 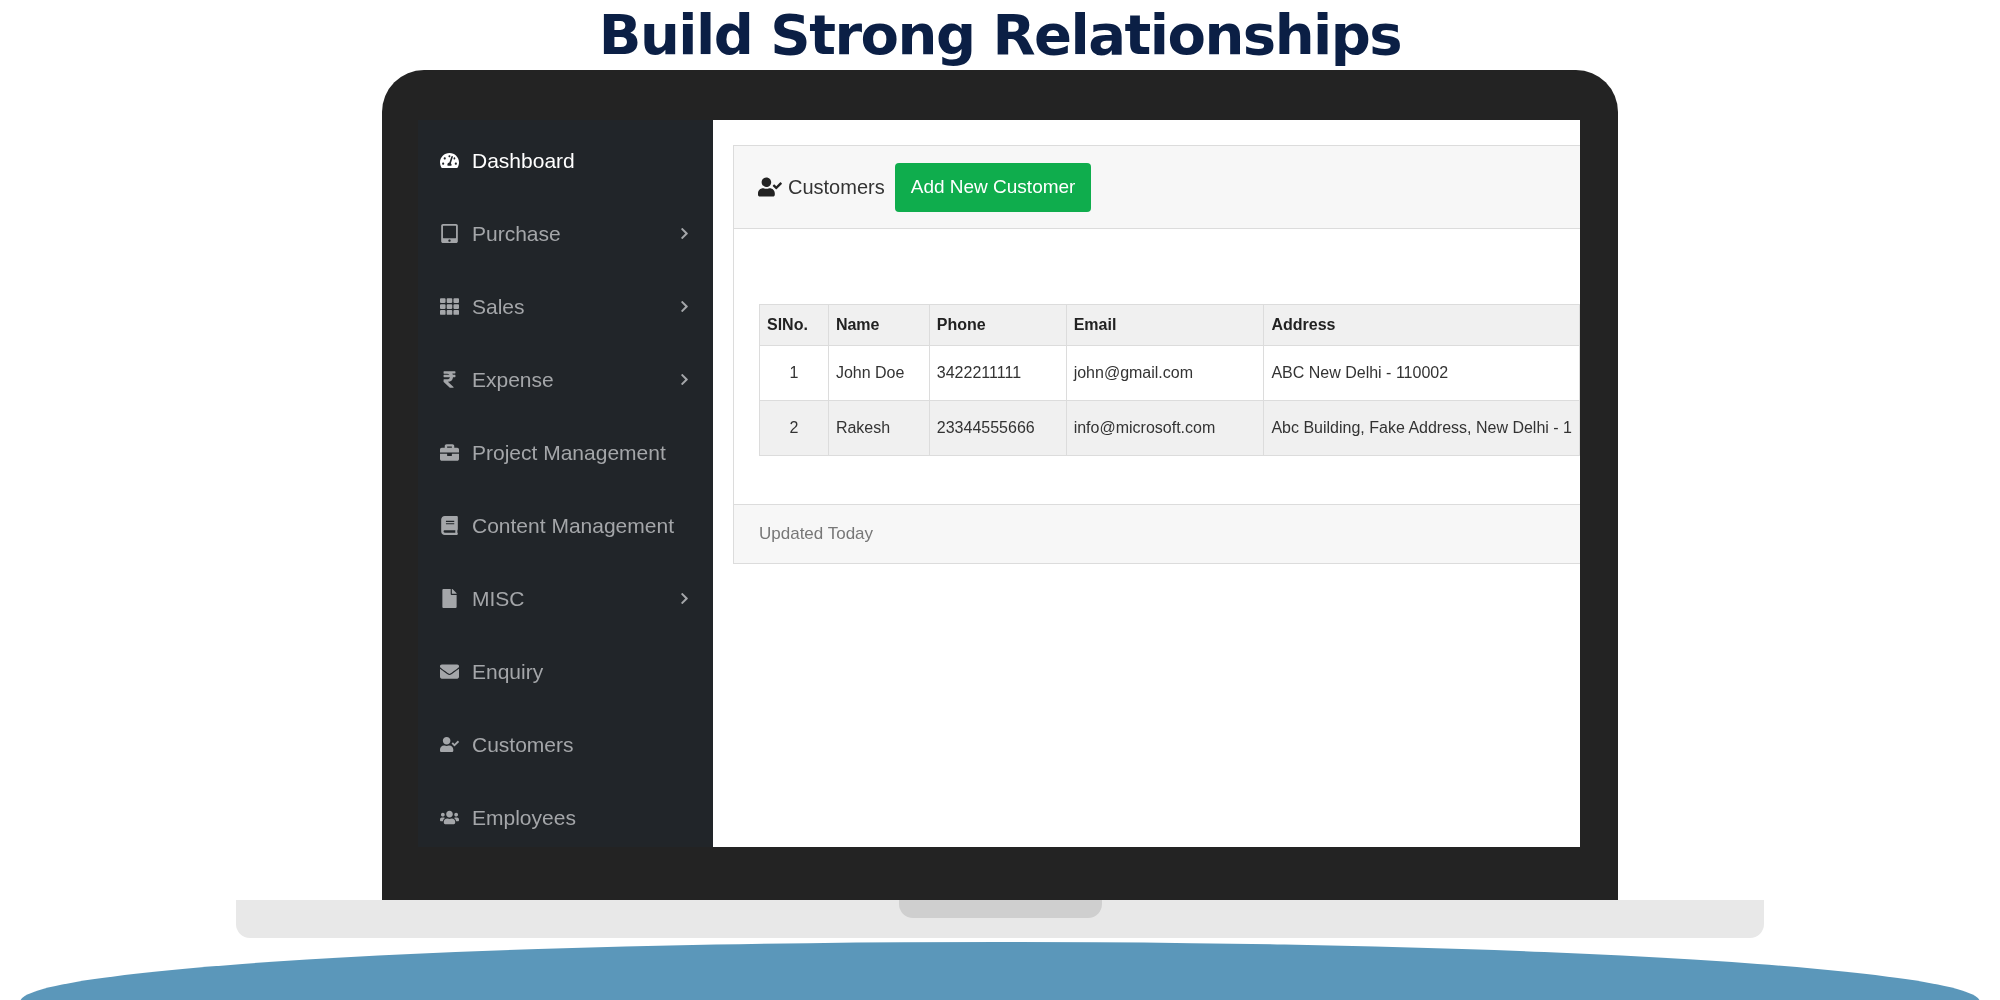 What do you see at coordinates (449, 452) in the screenshot?
I see `briefcase-icon` at bounding box center [449, 452].